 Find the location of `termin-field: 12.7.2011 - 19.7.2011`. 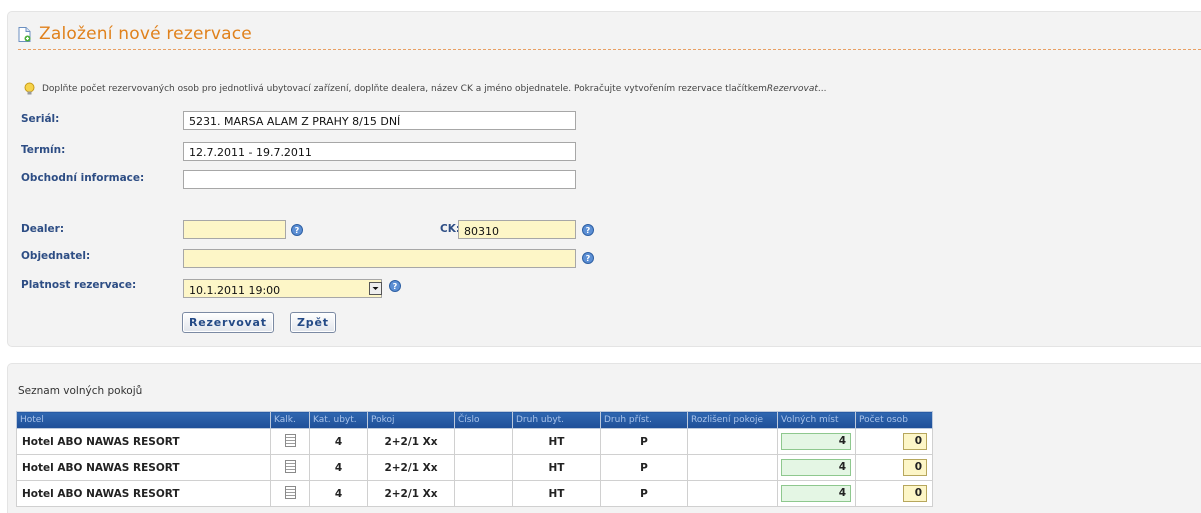

termin-field: 12.7.2011 - 19.7.2011 is located at coordinates (379, 151).